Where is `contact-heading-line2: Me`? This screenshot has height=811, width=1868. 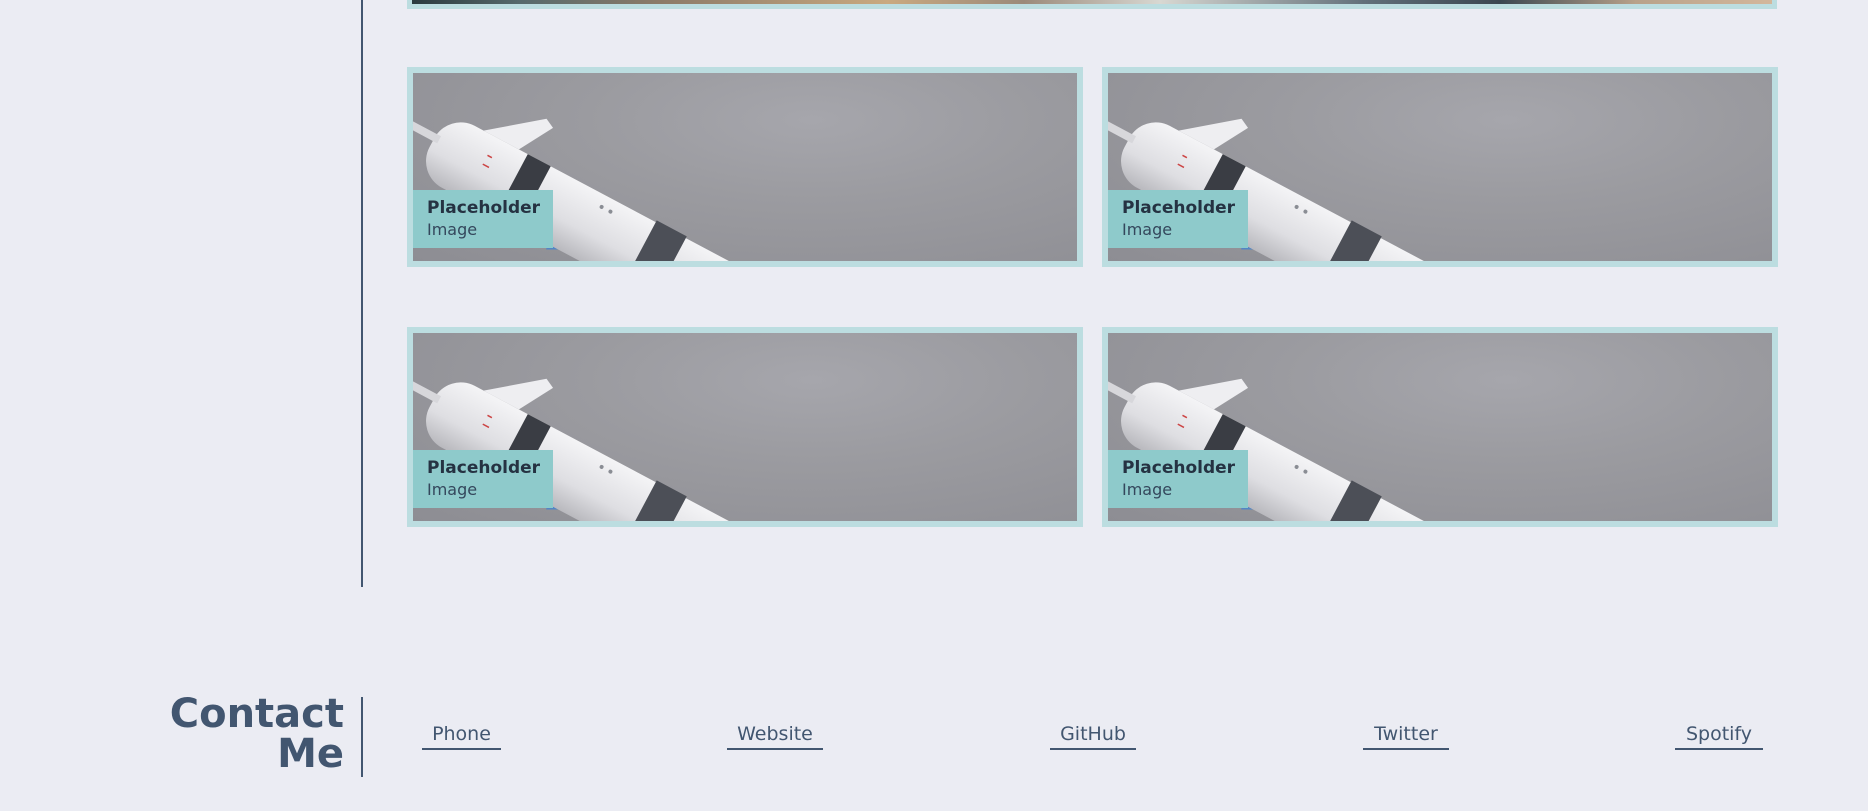 contact-heading-line2: Me is located at coordinates (310, 754).